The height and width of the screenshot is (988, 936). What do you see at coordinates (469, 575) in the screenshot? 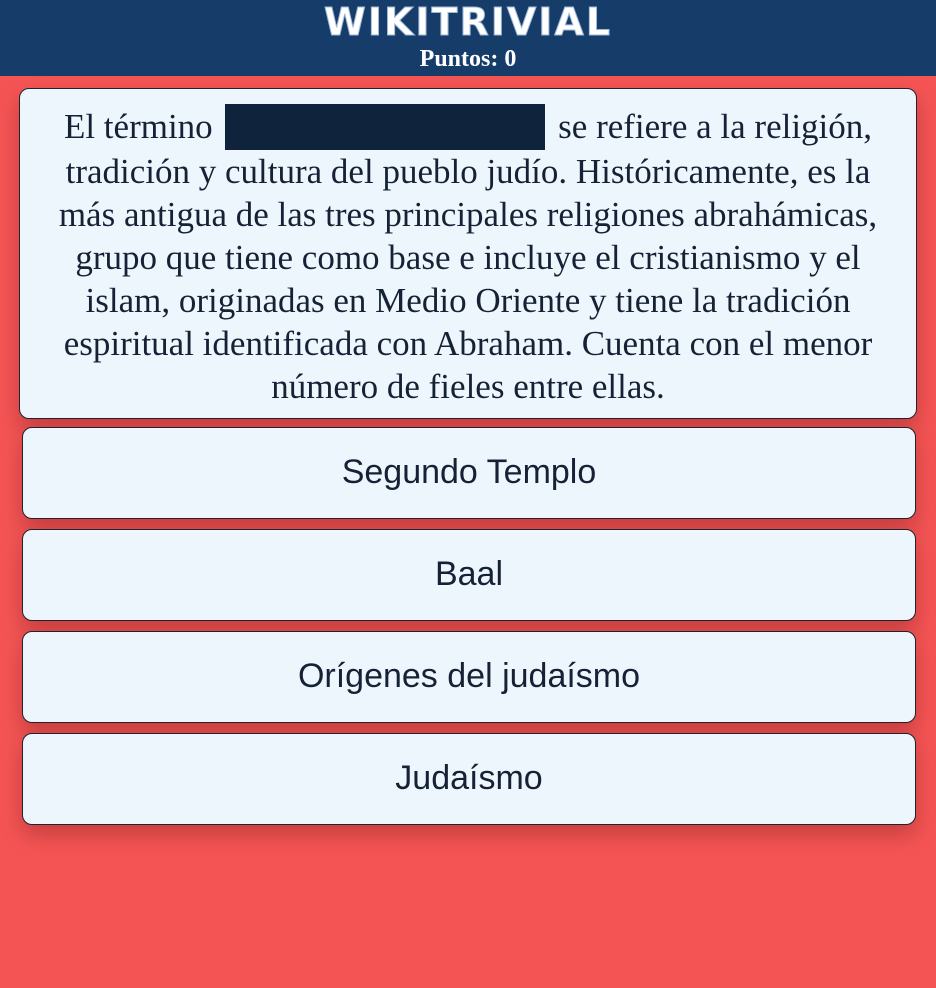
I see `answer-option-2: Baal` at bounding box center [469, 575].